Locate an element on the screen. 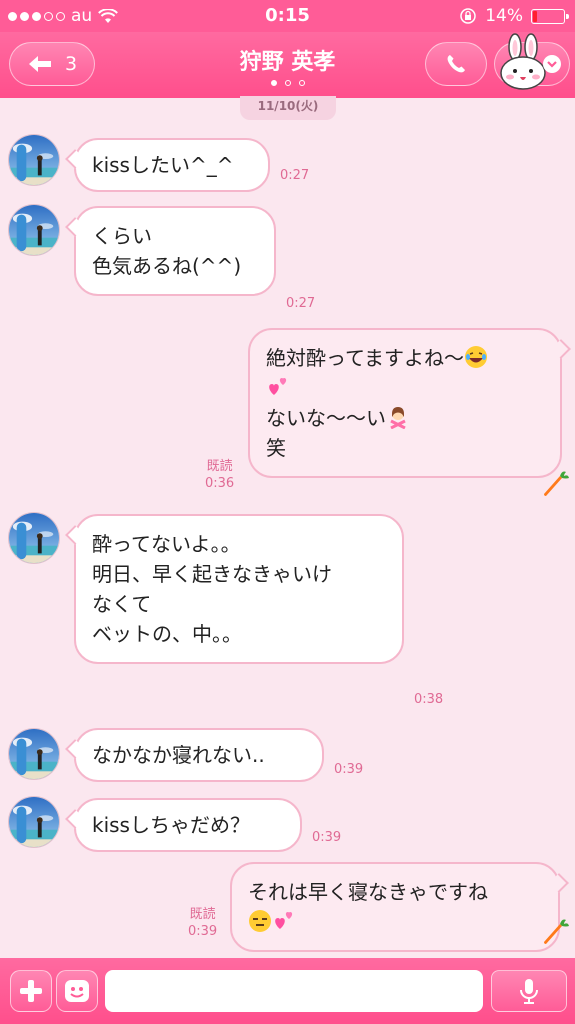  phone-icon is located at coordinates (456, 64).